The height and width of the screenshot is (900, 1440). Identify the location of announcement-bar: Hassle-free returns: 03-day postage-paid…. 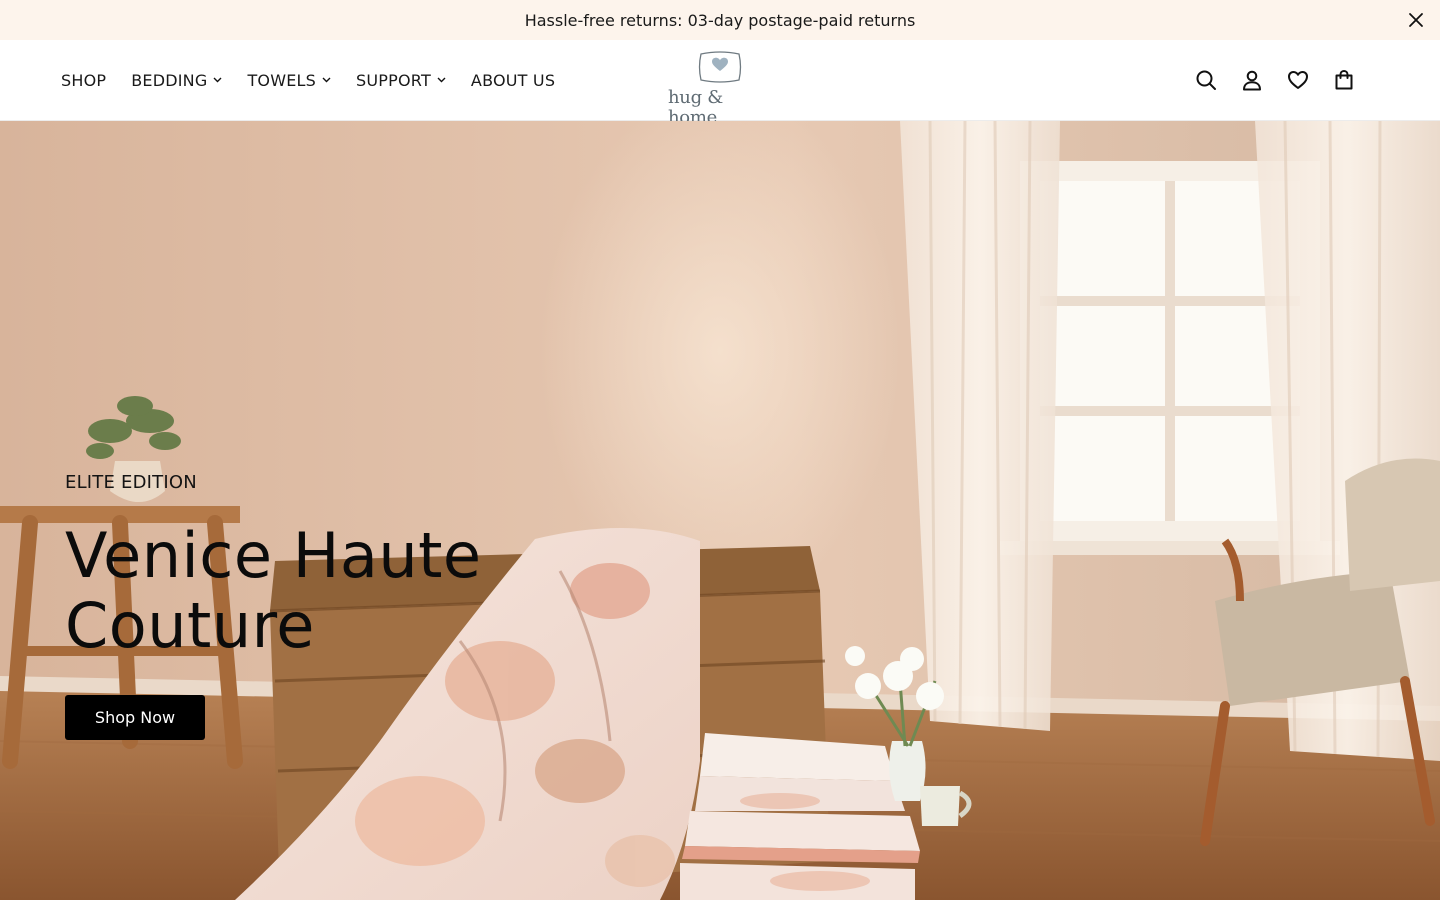
(720, 20).